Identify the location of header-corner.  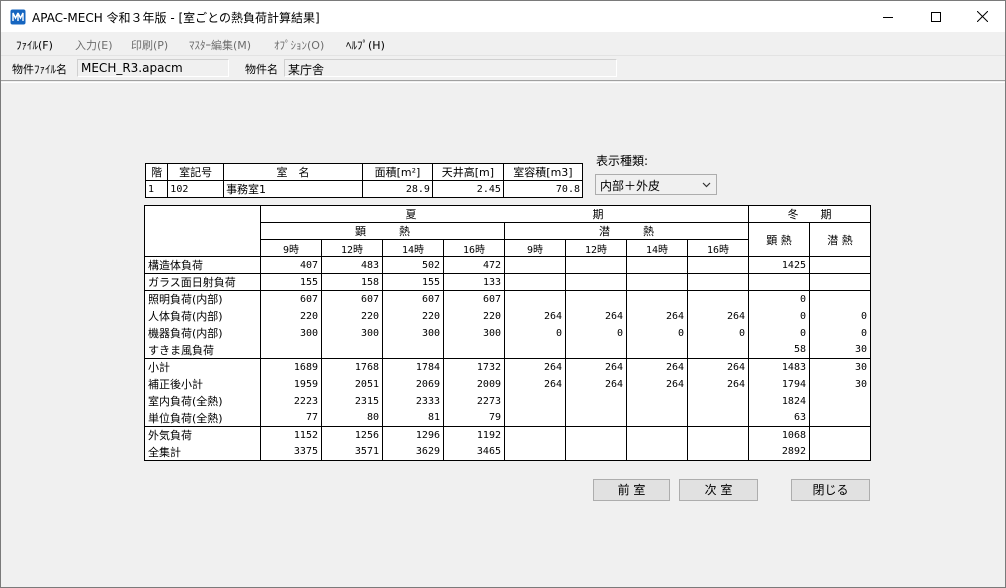
(202, 231).